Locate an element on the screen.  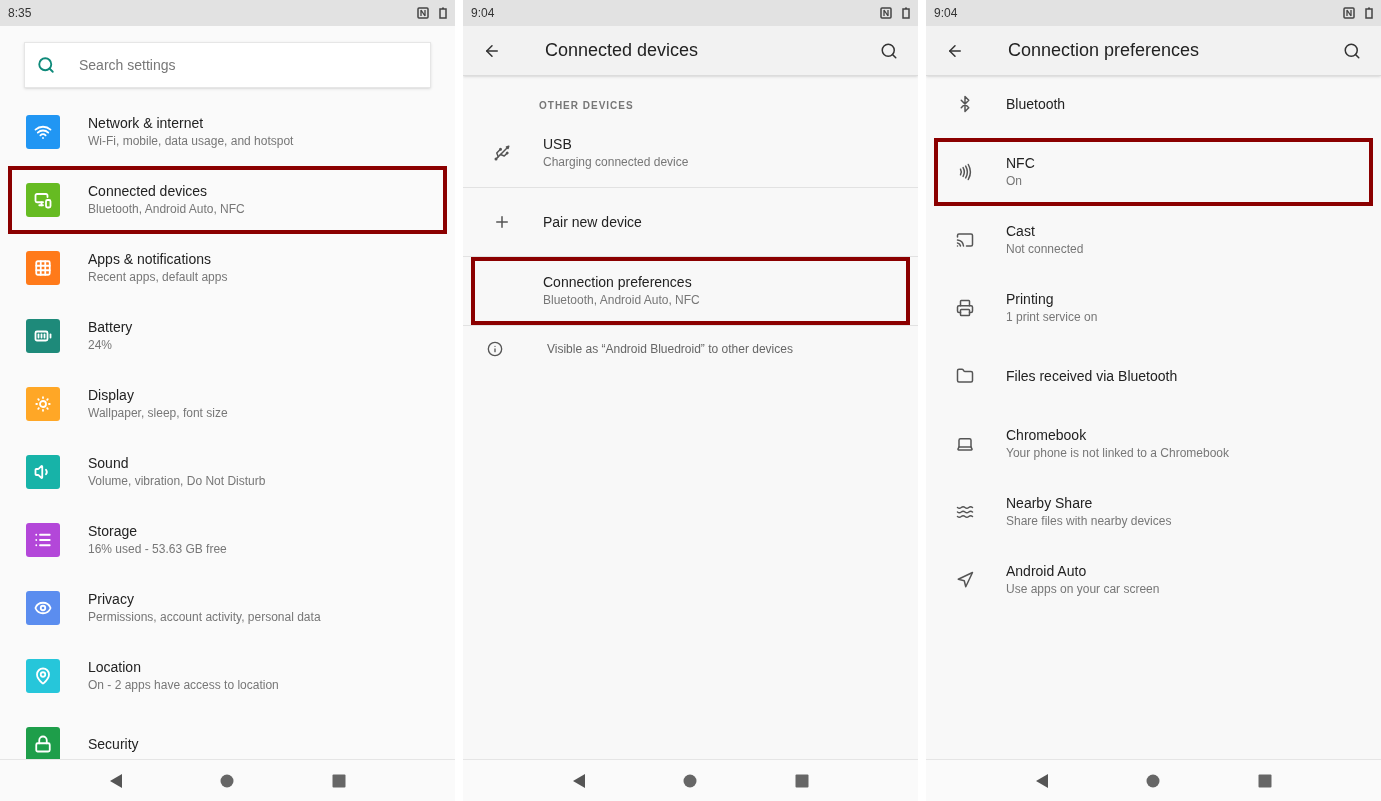
item-title: Network & internet is located at coordinates (146, 123).